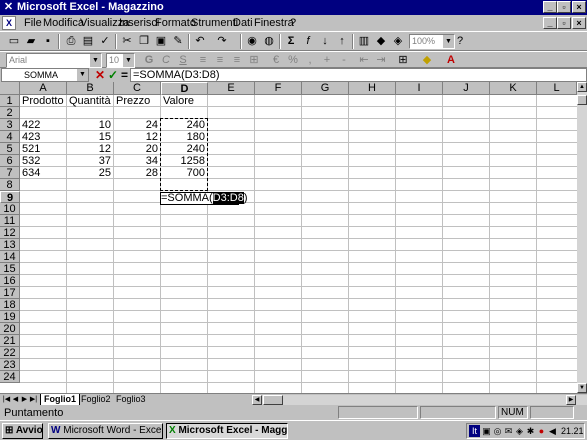 The image size is (587, 440). Describe the element at coordinates (10, 365) in the screenshot. I see `row-header: 23` at that location.